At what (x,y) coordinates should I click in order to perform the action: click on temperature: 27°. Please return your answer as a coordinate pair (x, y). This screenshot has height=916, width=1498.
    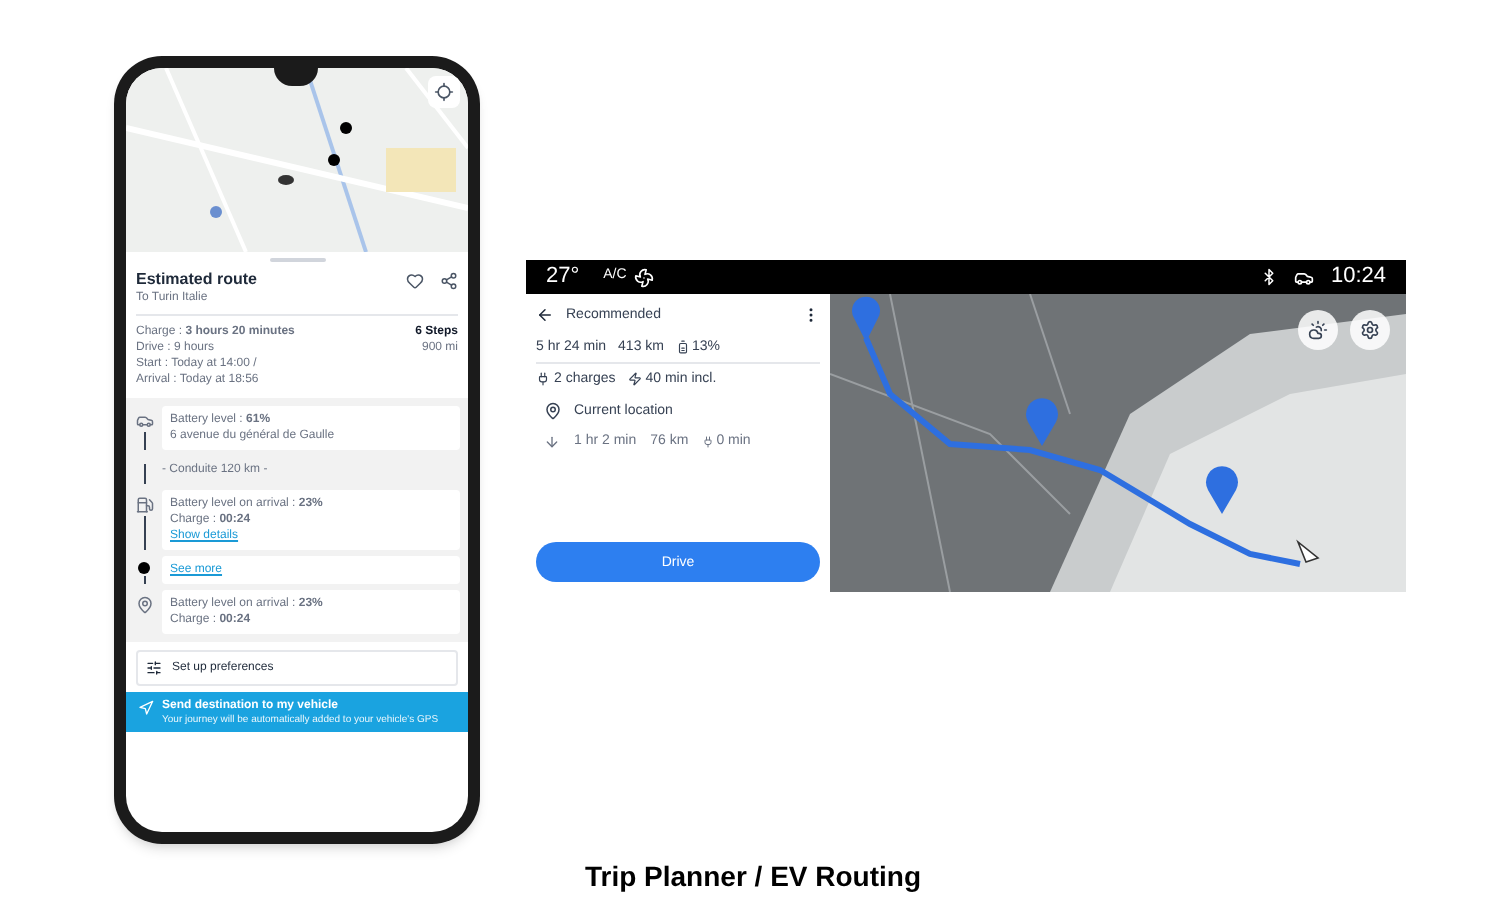
    Looking at the image, I should click on (563, 277).